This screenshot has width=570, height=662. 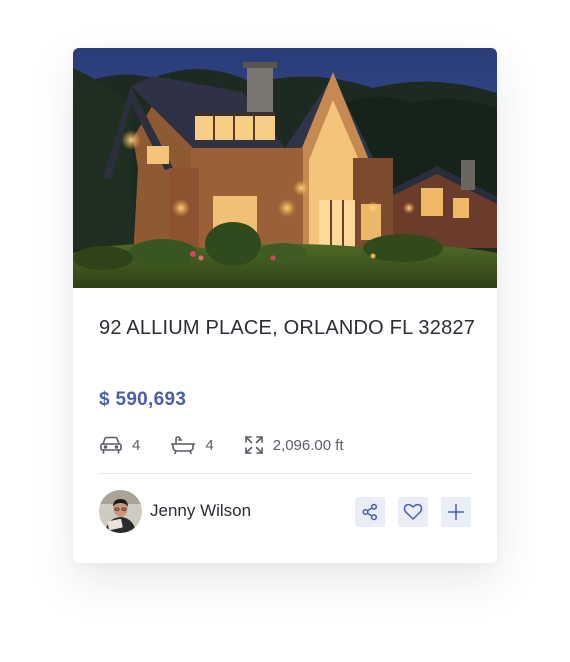 I want to click on expand-icon, so click(x=253, y=445).